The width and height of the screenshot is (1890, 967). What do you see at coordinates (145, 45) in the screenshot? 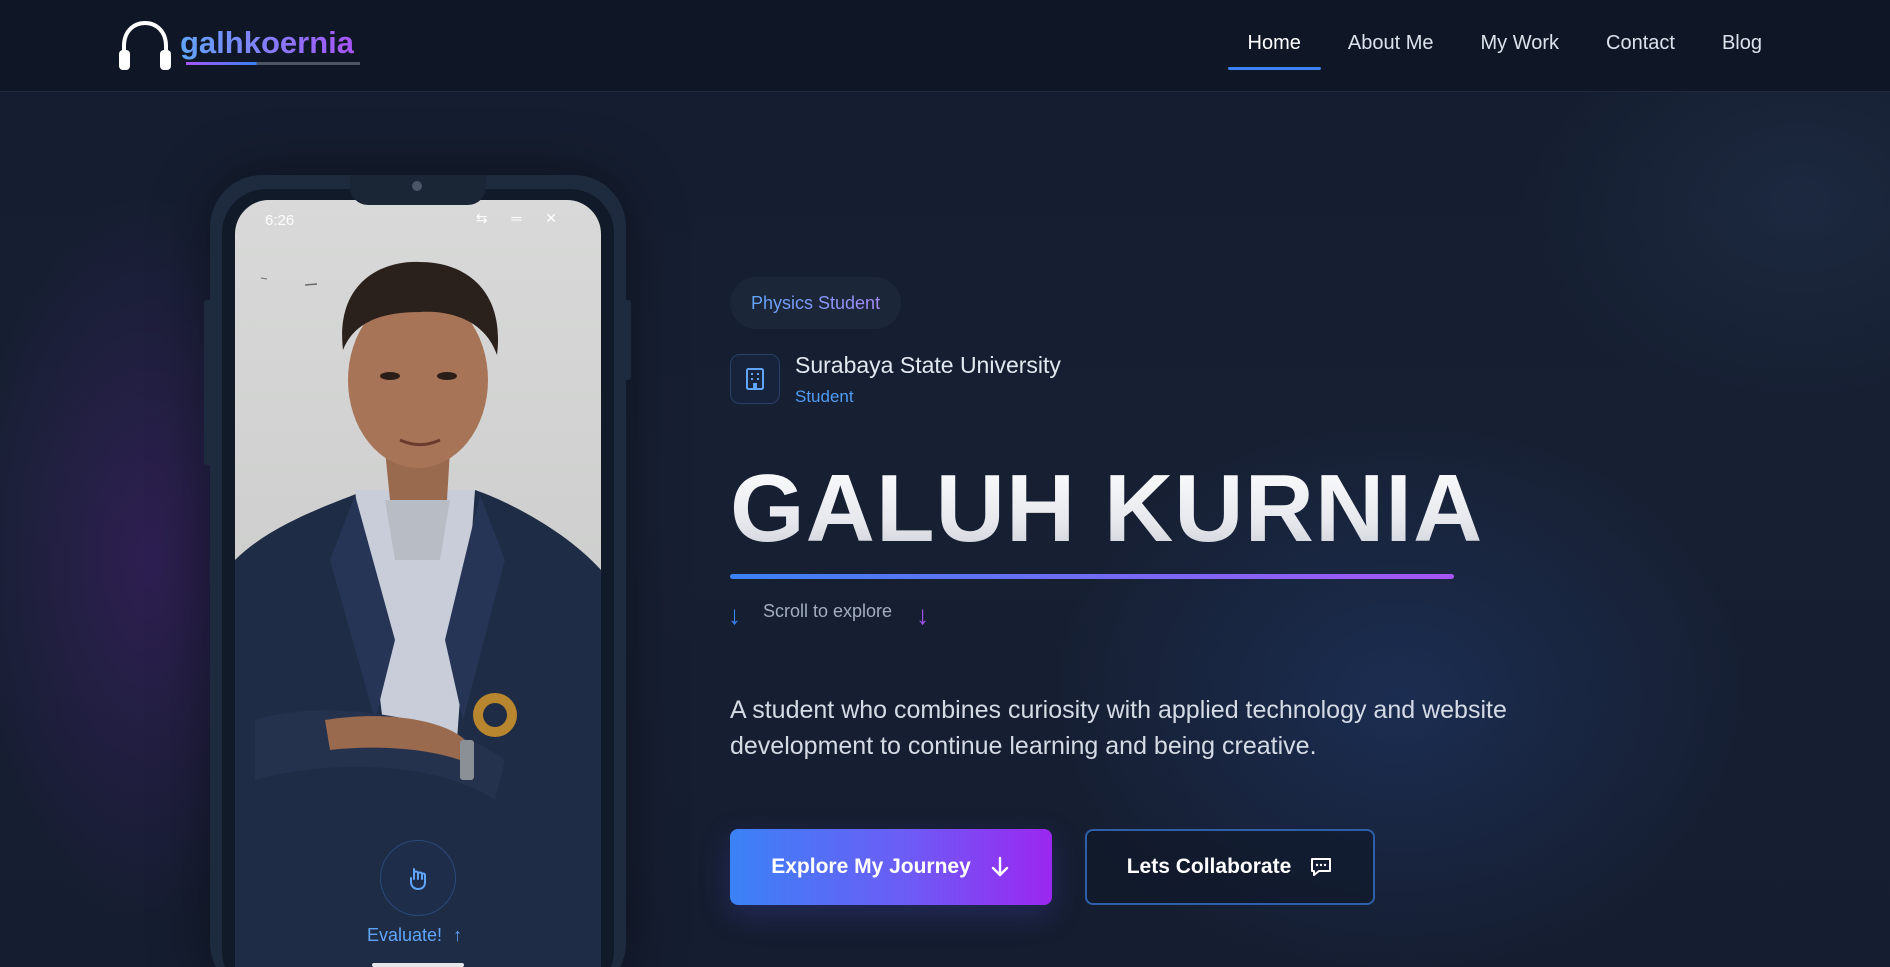
I see `headphones-icon` at bounding box center [145, 45].